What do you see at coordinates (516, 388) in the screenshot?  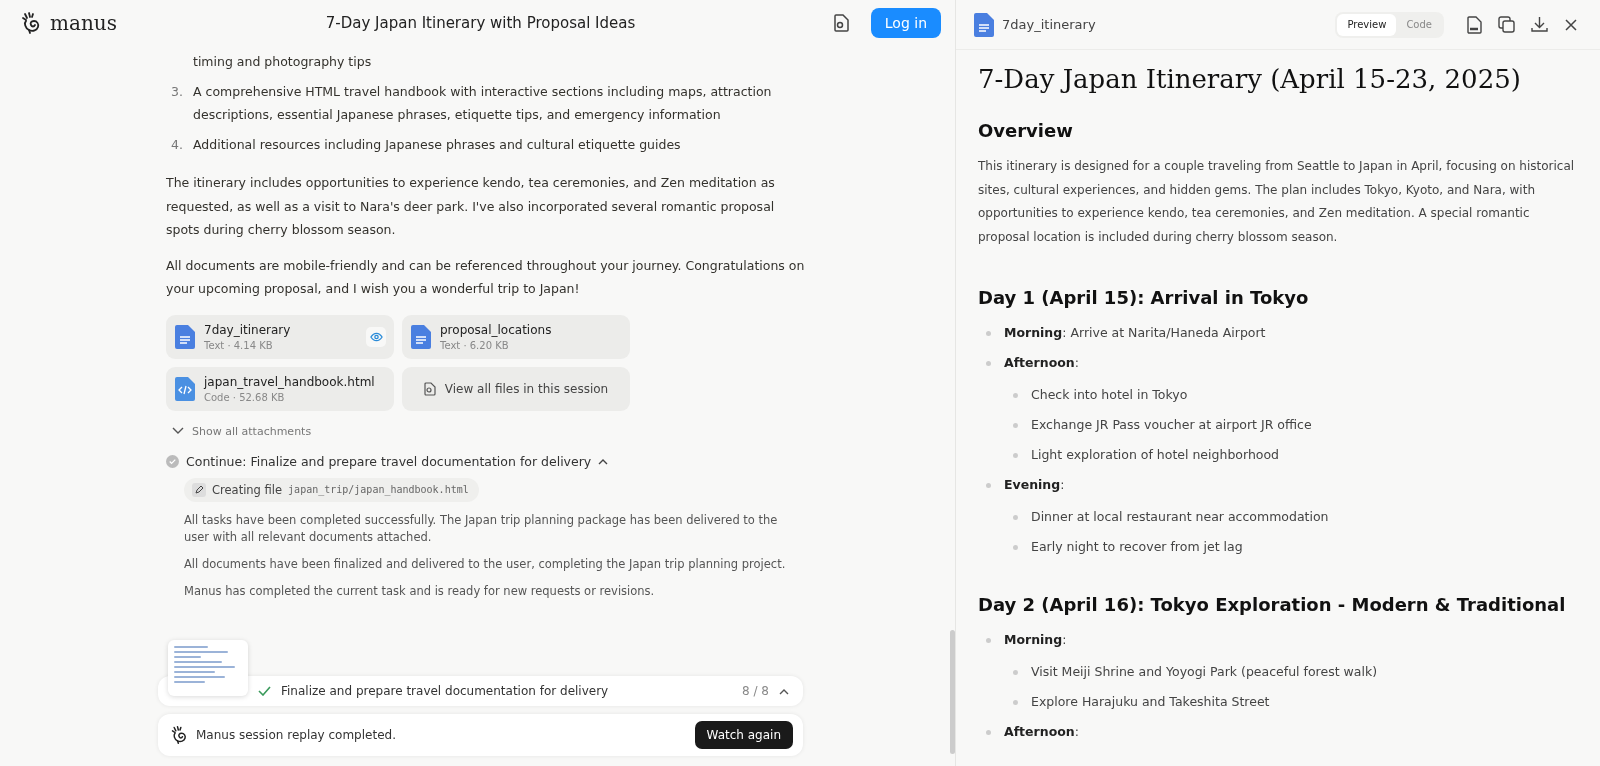 I see `view-all-files-button: View all files in this session` at bounding box center [516, 388].